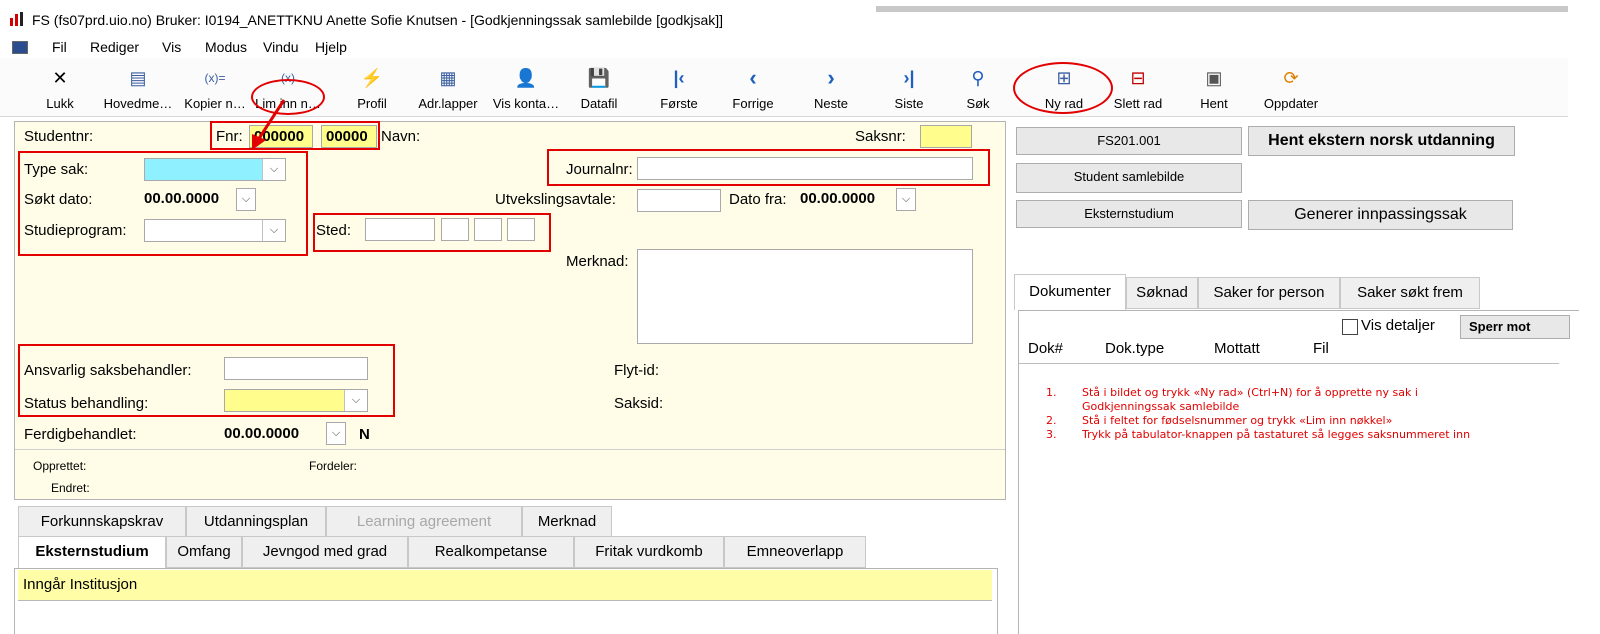  I want to click on col-mottatt: Mottatt, so click(1237, 348).